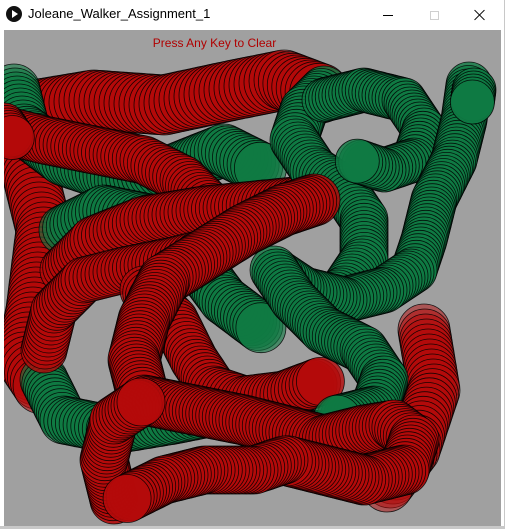 The height and width of the screenshot is (529, 505). Describe the element at coordinates (252, 15) in the screenshot. I see `title-bar: Joleane_Walker_Assignment_1` at that location.